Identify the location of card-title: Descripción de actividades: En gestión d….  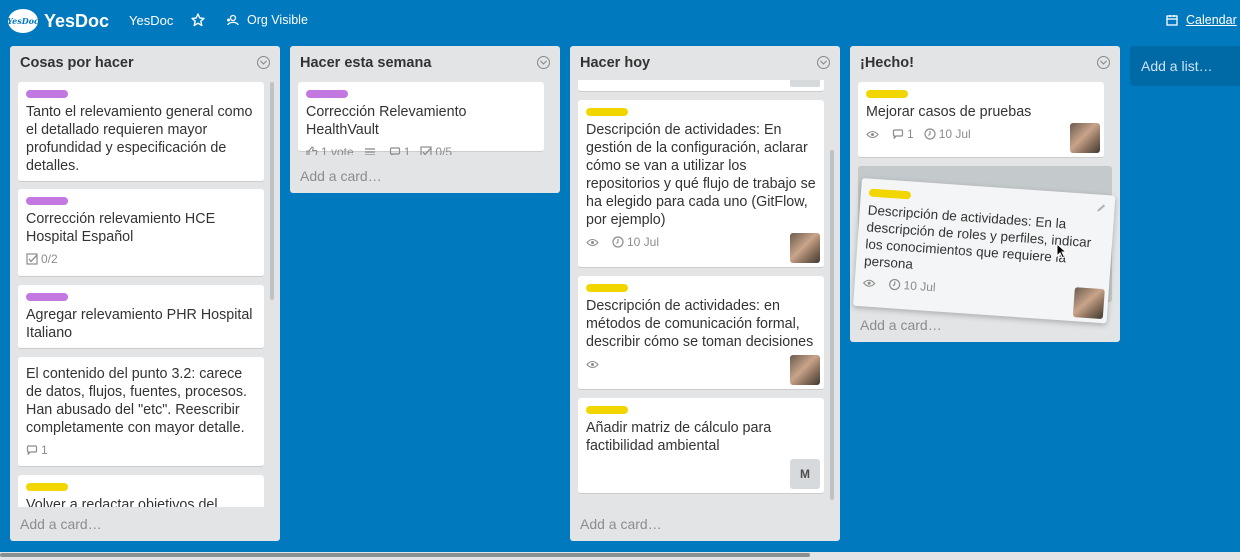
(701, 175).